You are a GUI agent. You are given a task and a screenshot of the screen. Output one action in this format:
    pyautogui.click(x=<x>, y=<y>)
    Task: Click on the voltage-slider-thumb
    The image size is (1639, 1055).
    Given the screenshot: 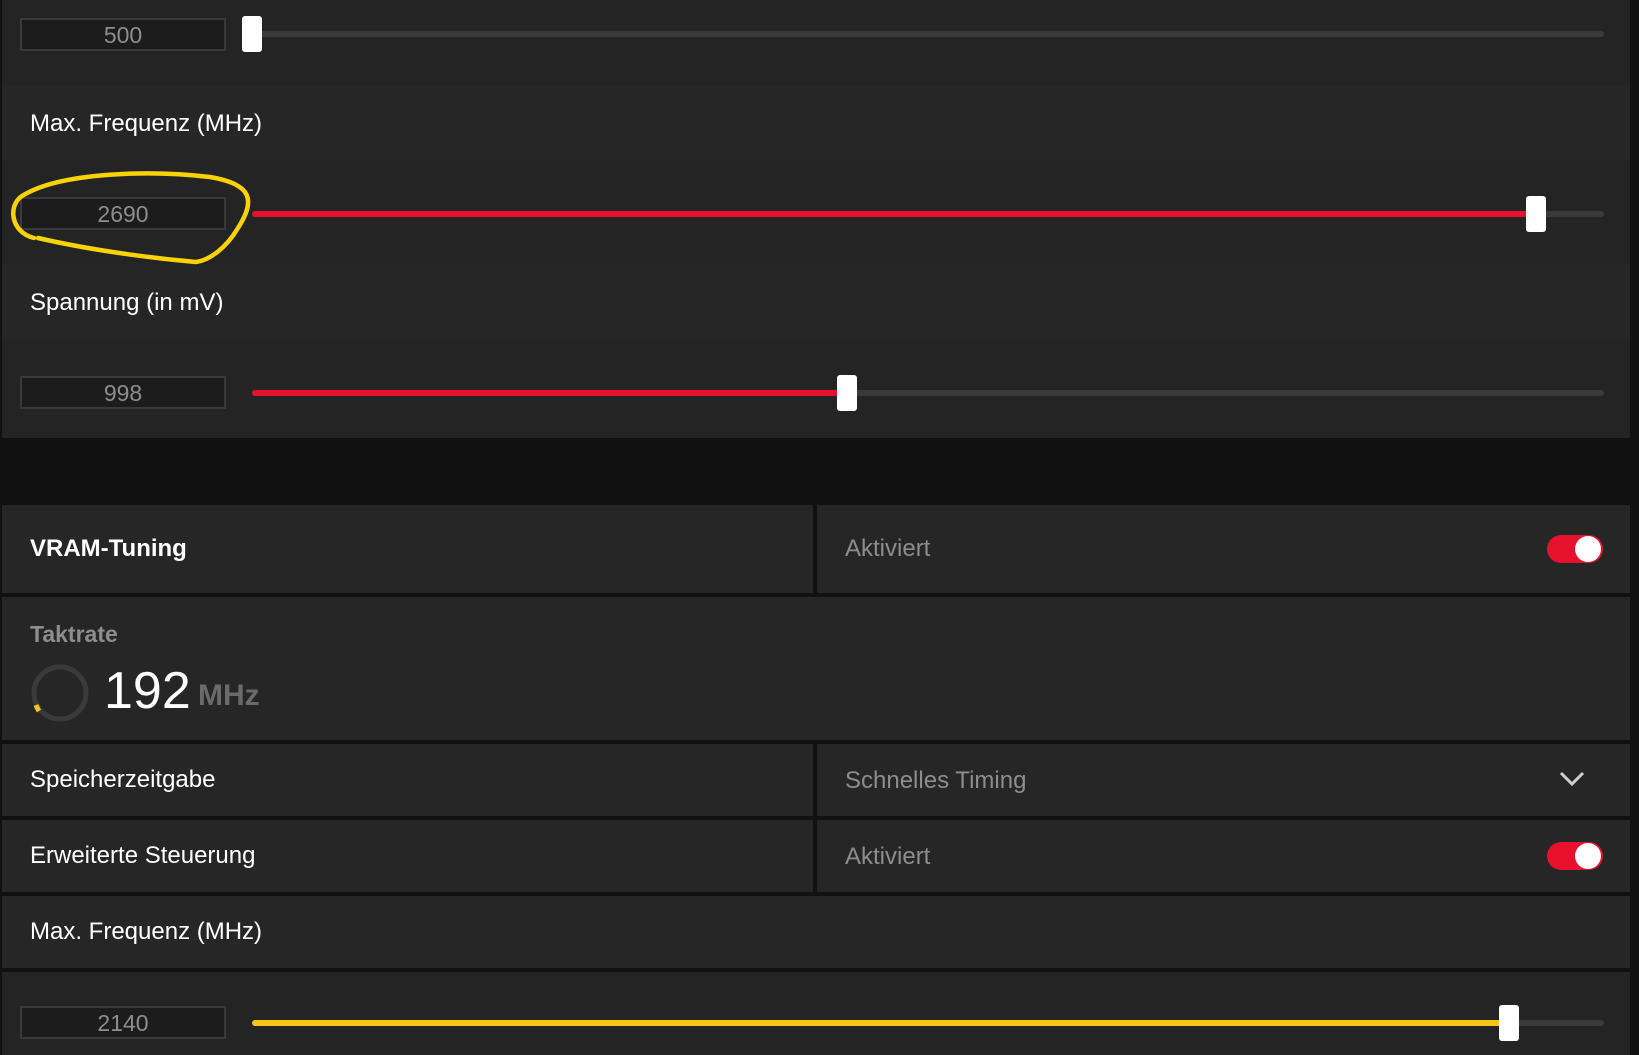 What is the action you would take?
    pyautogui.click(x=846, y=393)
    